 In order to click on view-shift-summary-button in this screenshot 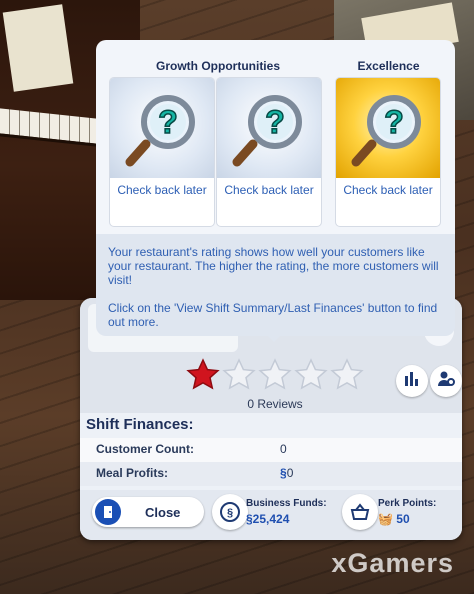, I will do `click(412, 381)`.